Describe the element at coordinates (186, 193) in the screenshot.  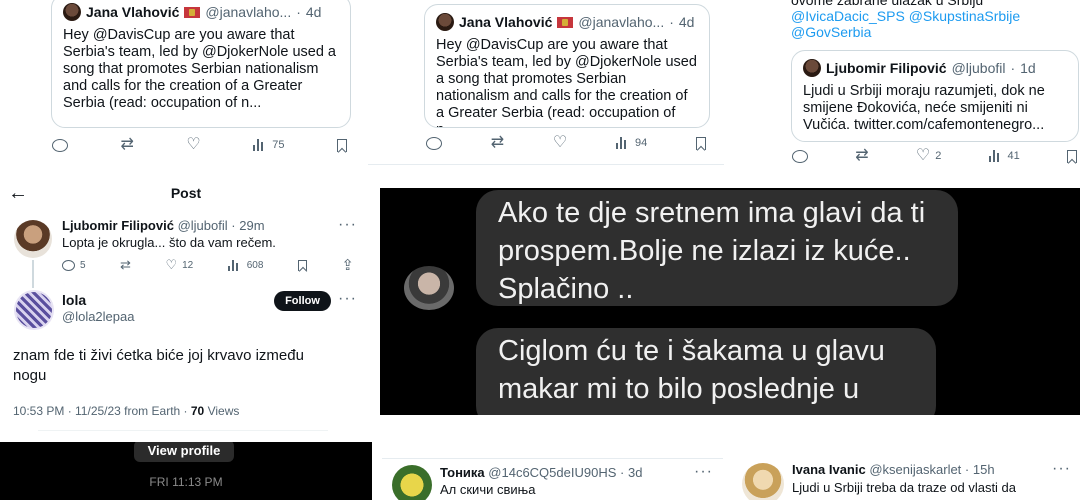
I see `page-title: Post` at that location.